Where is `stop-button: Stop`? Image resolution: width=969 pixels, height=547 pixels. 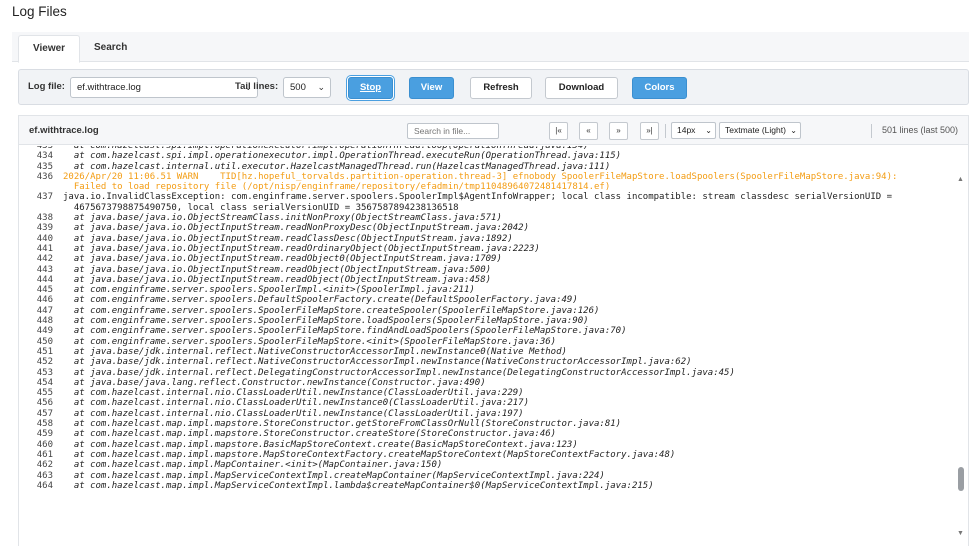
stop-button: Stop is located at coordinates (370, 88).